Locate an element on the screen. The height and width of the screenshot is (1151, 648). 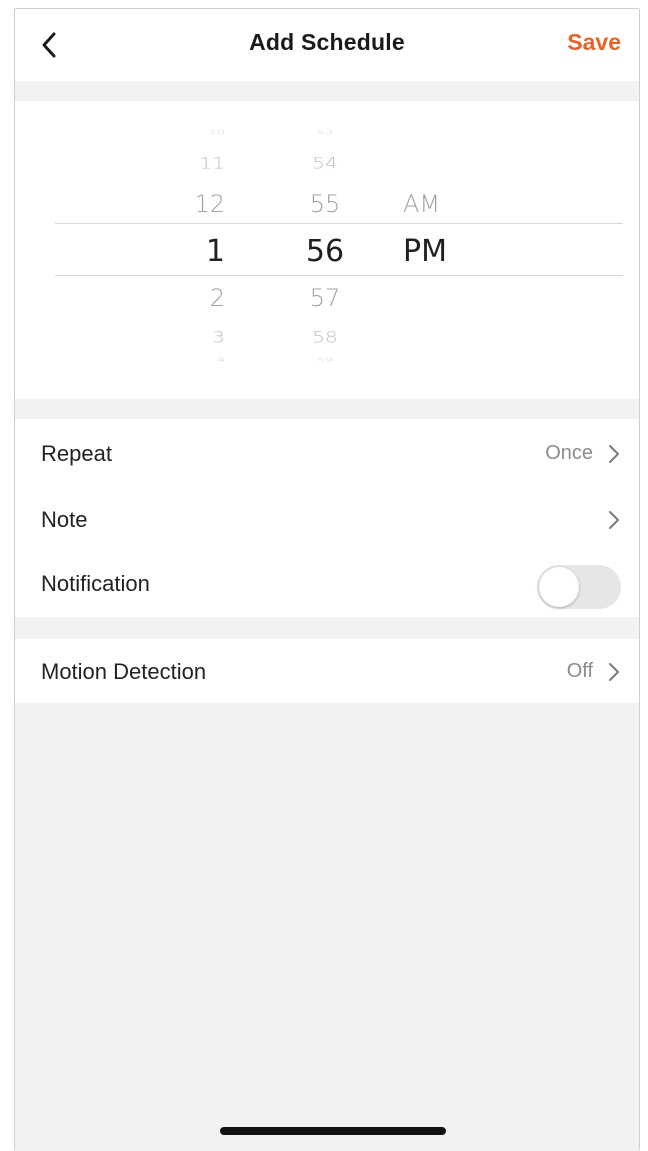
ampm-column: AM PM is located at coordinates (443, 250).